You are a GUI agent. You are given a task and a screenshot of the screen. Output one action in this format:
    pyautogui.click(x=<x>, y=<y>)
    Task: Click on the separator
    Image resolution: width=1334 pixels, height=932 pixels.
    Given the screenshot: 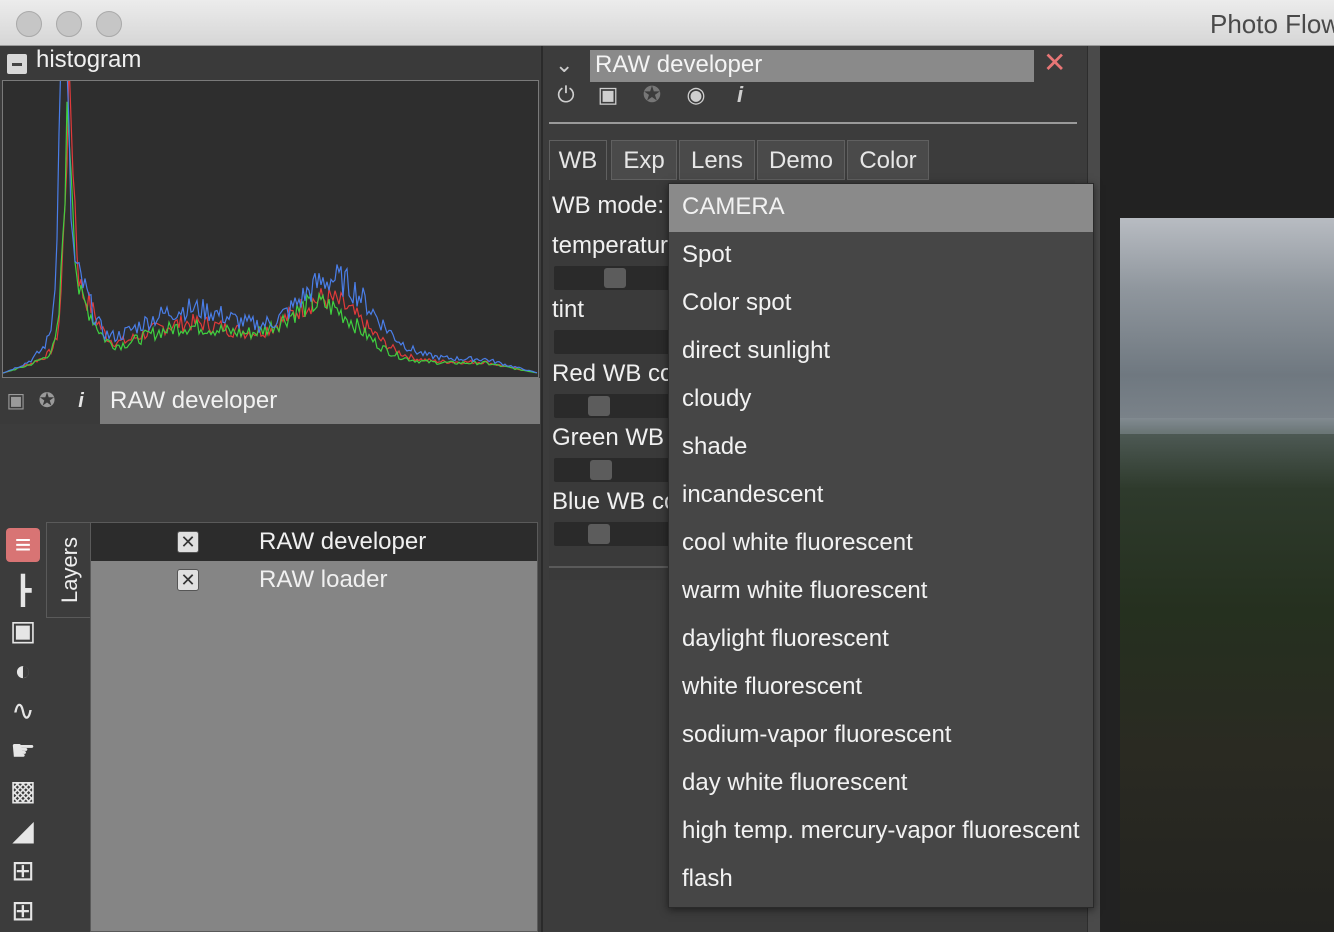 What is the action you would take?
    pyautogui.click(x=813, y=123)
    